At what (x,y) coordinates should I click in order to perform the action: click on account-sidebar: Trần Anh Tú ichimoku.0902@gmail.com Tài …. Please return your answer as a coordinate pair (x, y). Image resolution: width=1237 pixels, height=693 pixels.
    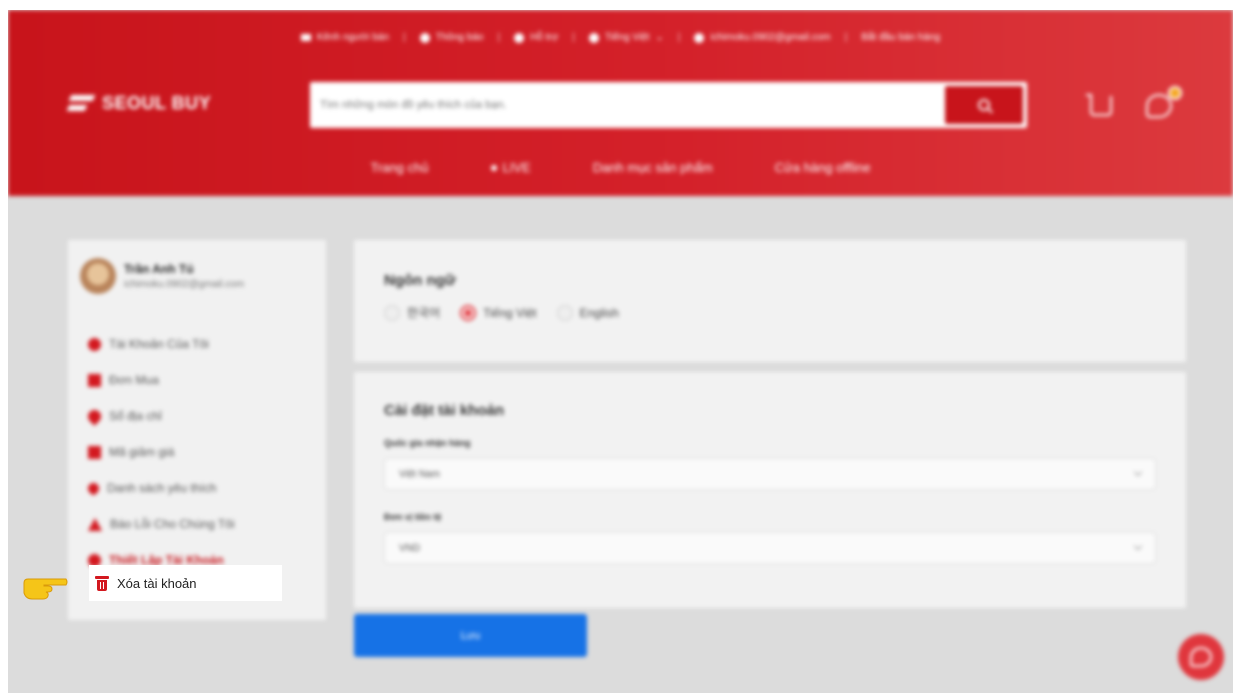
    Looking at the image, I should click on (197, 430).